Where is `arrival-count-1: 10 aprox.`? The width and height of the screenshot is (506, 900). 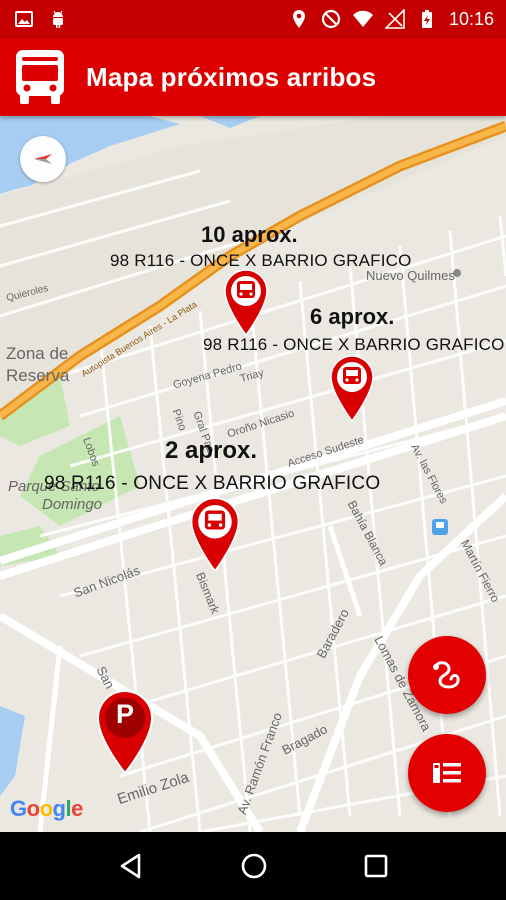
arrival-count-1: 10 aprox. is located at coordinates (249, 234).